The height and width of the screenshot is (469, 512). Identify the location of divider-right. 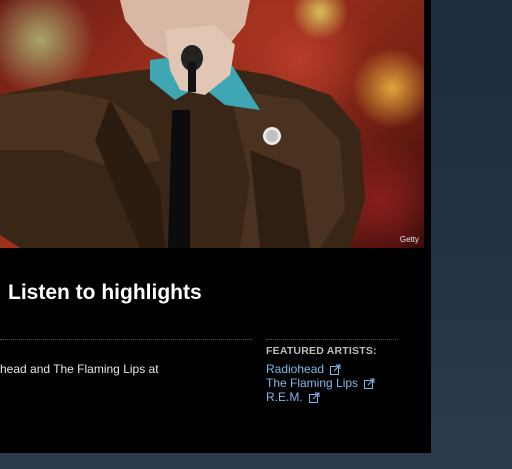
(332, 339).